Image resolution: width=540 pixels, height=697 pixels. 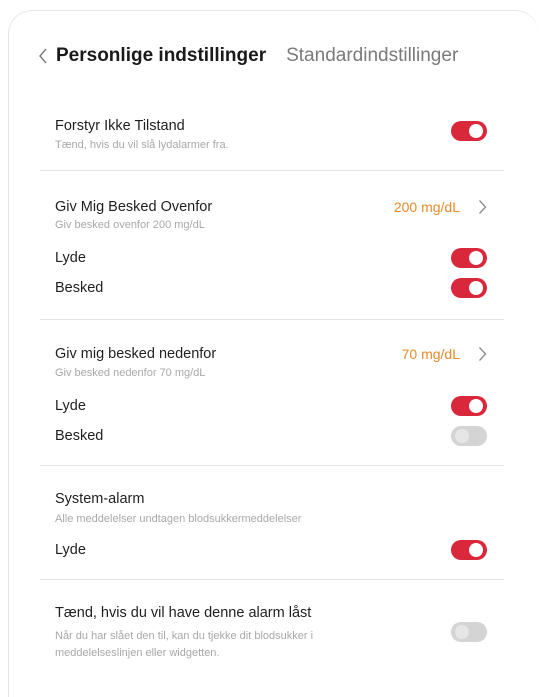 I want to click on tab-personal-settings: Personlige indstillinger, so click(x=161, y=56).